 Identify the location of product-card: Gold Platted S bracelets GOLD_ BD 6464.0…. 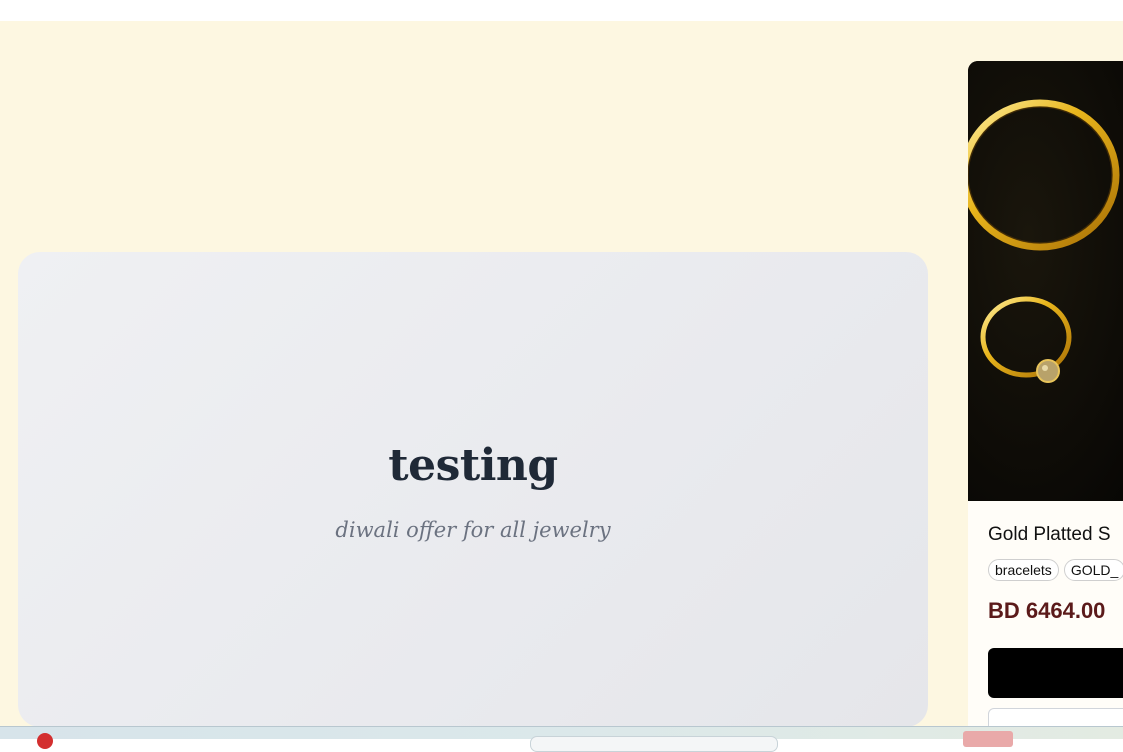
(1045, 399).